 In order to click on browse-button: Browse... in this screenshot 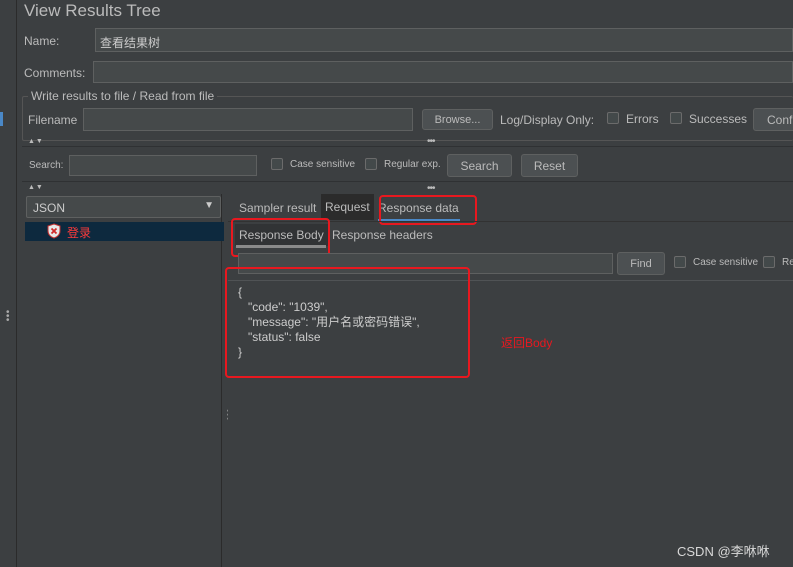, I will do `click(457, 119)`.